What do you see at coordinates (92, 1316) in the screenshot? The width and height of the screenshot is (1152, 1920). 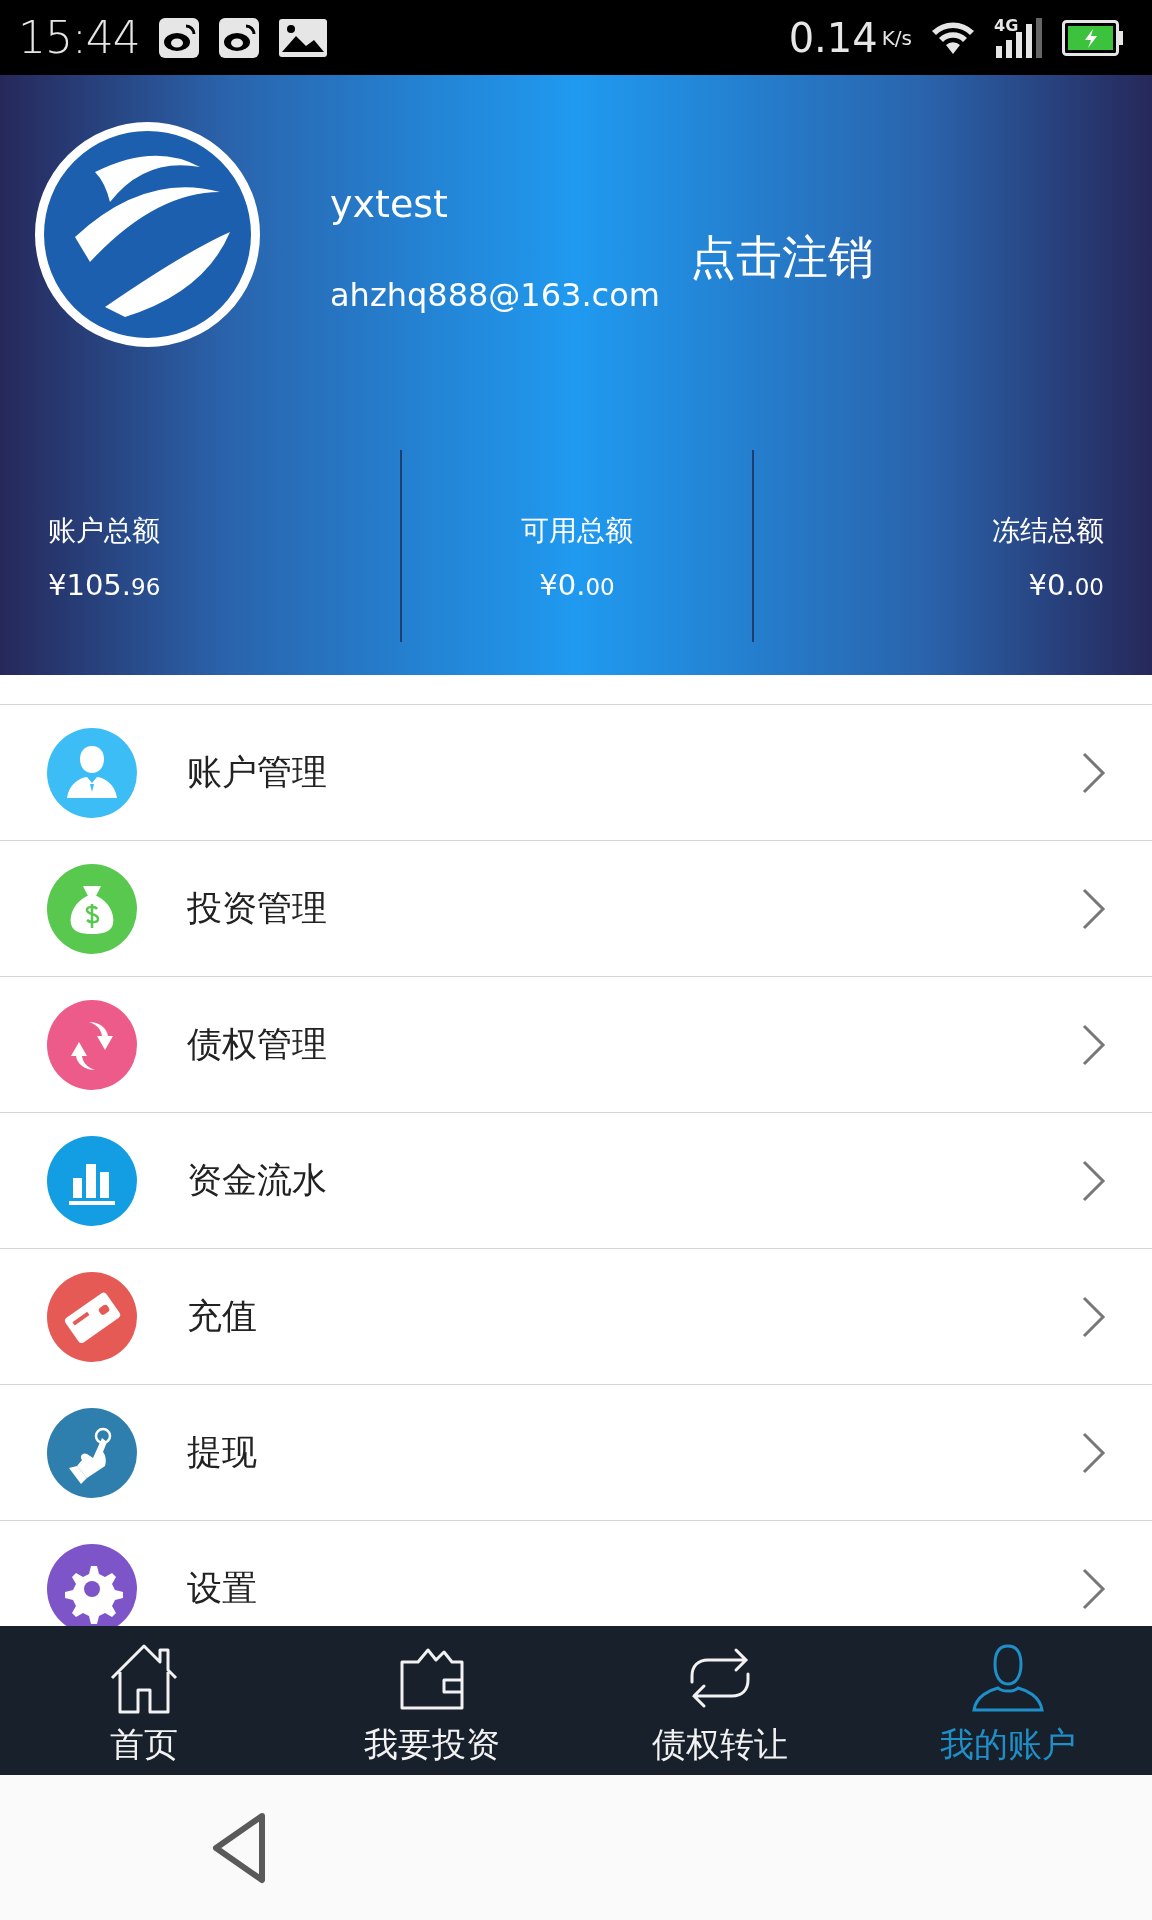 I see `card-icon` at bounding box center [92, 1316].